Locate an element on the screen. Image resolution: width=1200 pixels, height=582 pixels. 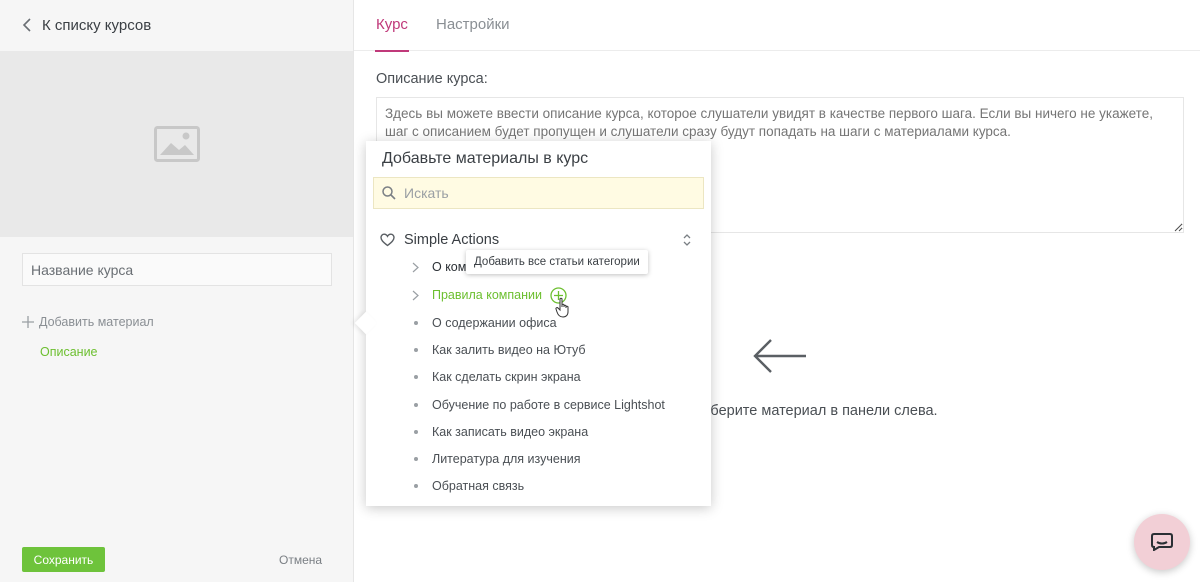
popover-pointer is located at coordinates (366, 323).